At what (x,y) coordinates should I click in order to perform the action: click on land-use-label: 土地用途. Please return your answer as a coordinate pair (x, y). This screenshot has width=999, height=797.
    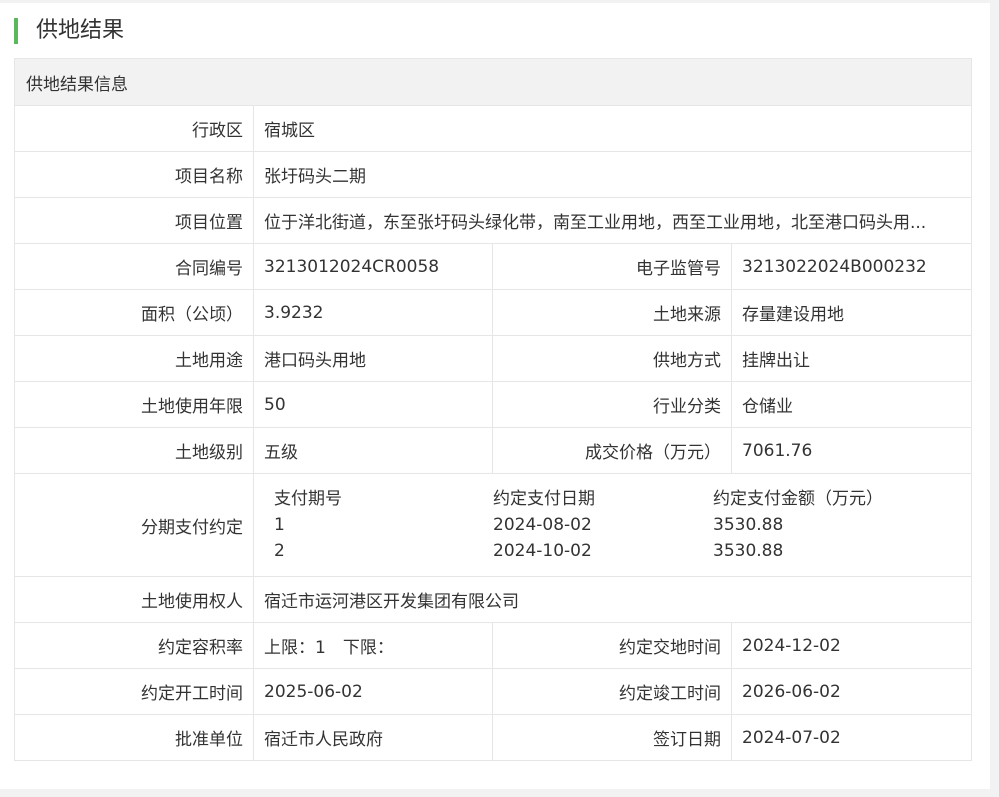
    Looking at the image, I should click on (134, 358).